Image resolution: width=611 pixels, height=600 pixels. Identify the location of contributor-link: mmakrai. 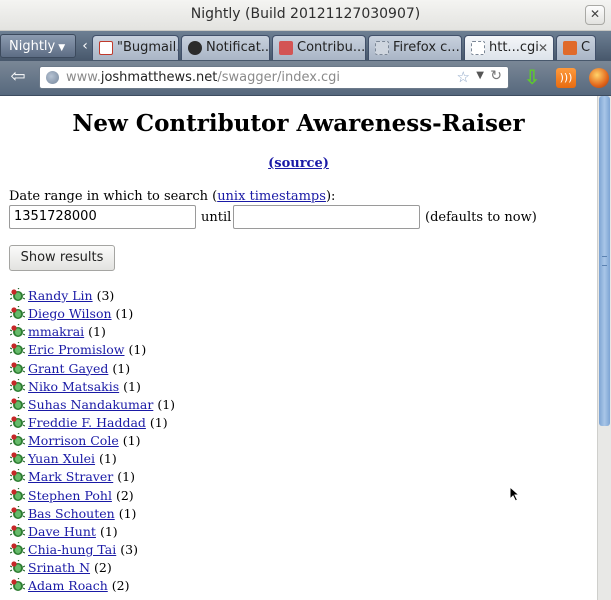
(56, 331).